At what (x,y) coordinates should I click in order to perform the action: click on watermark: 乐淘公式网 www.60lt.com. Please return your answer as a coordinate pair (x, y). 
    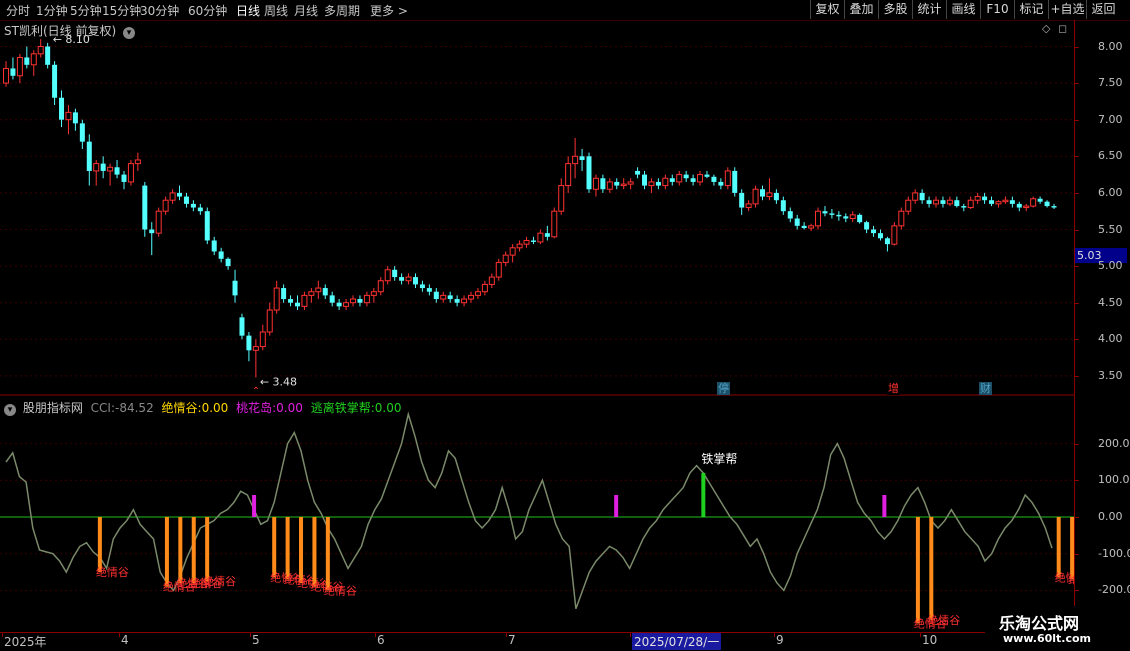
    Looking at the image, I should click on (1057, 628).